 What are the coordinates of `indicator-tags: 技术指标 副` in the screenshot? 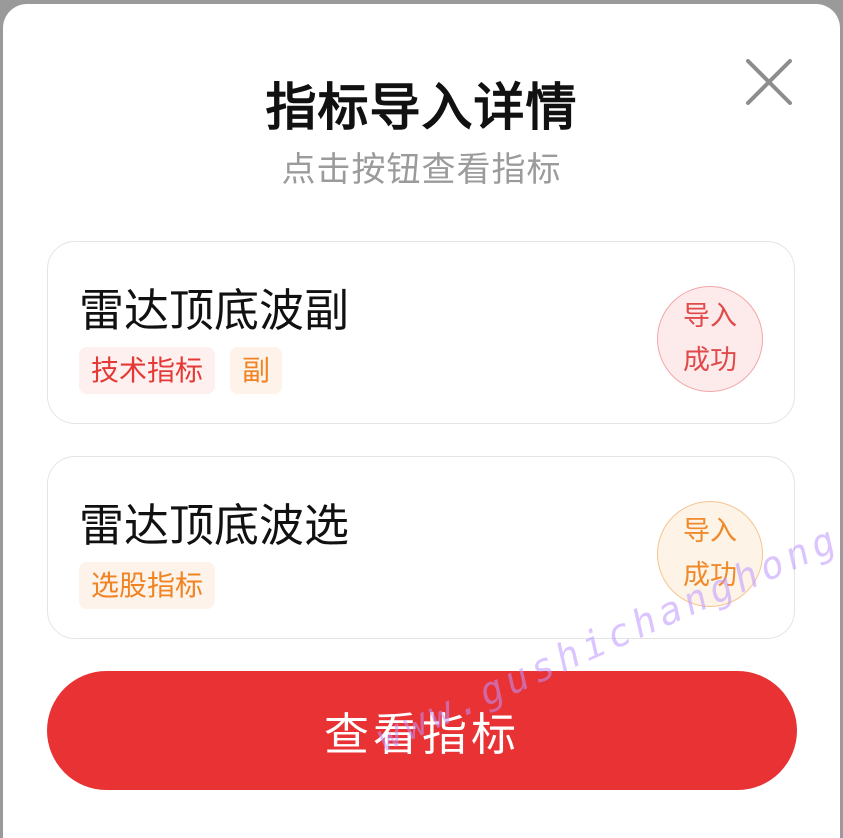 It's located at (188, 370).